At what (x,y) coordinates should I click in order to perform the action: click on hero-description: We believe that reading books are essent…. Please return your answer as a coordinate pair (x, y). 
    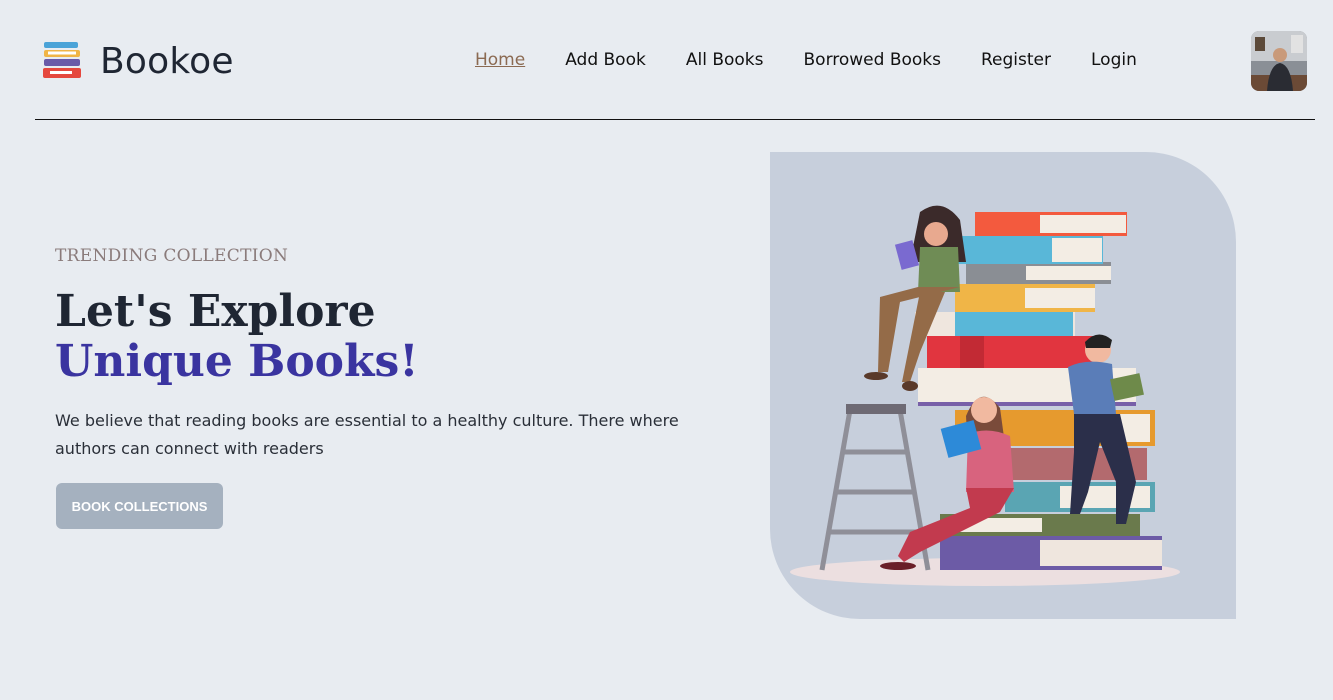
    Looking at the image, I should click on (367, 434).